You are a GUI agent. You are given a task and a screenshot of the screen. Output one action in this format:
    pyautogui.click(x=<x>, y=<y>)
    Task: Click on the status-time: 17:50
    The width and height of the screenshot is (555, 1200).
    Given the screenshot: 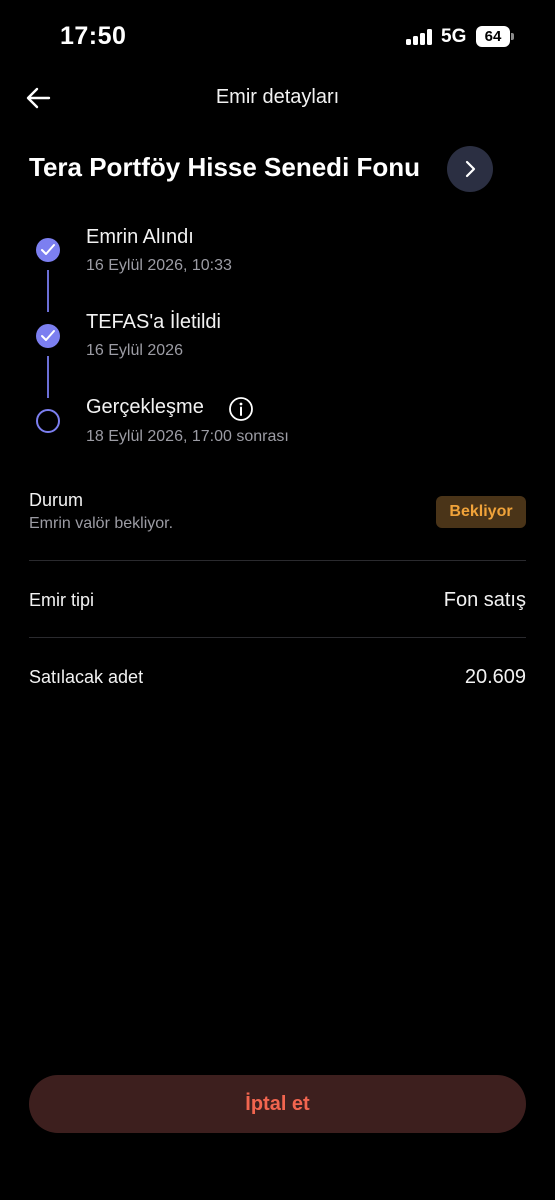 What is the action you would take?
    pyautogui.click(x=93, y=36)
    